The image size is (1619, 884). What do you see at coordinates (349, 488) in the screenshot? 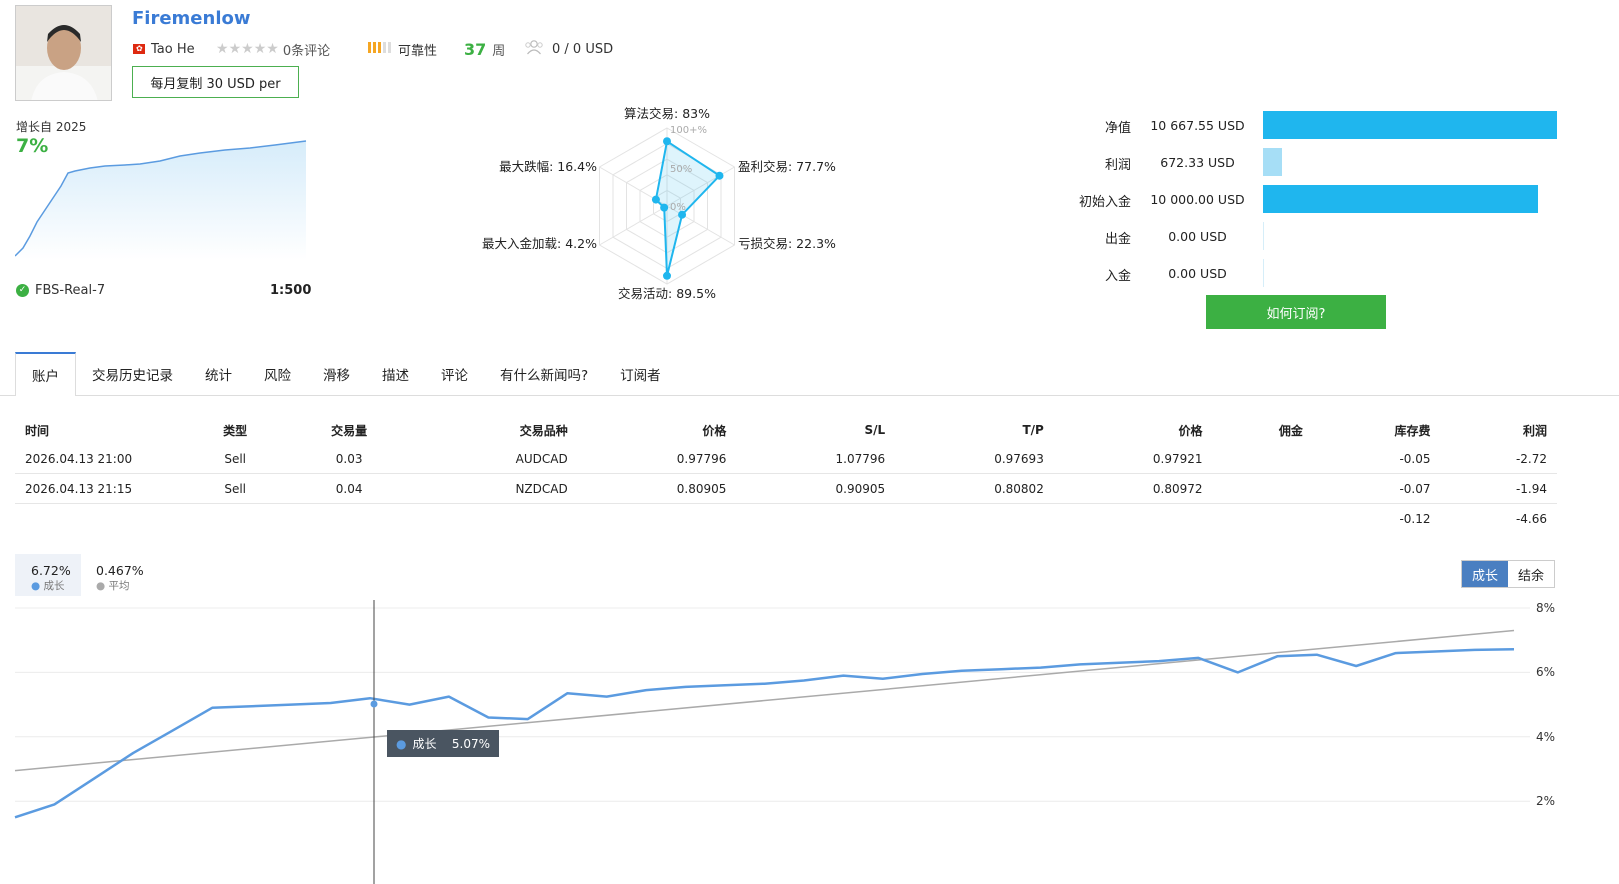
I see `cell-volume: 0.04` at bounding box center [349, 488].